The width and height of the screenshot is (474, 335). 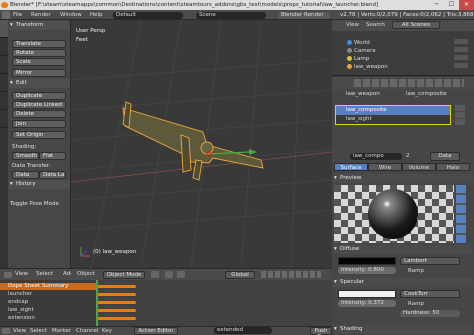 I want to click on close-button: ✕, so click(x=466, y=5).